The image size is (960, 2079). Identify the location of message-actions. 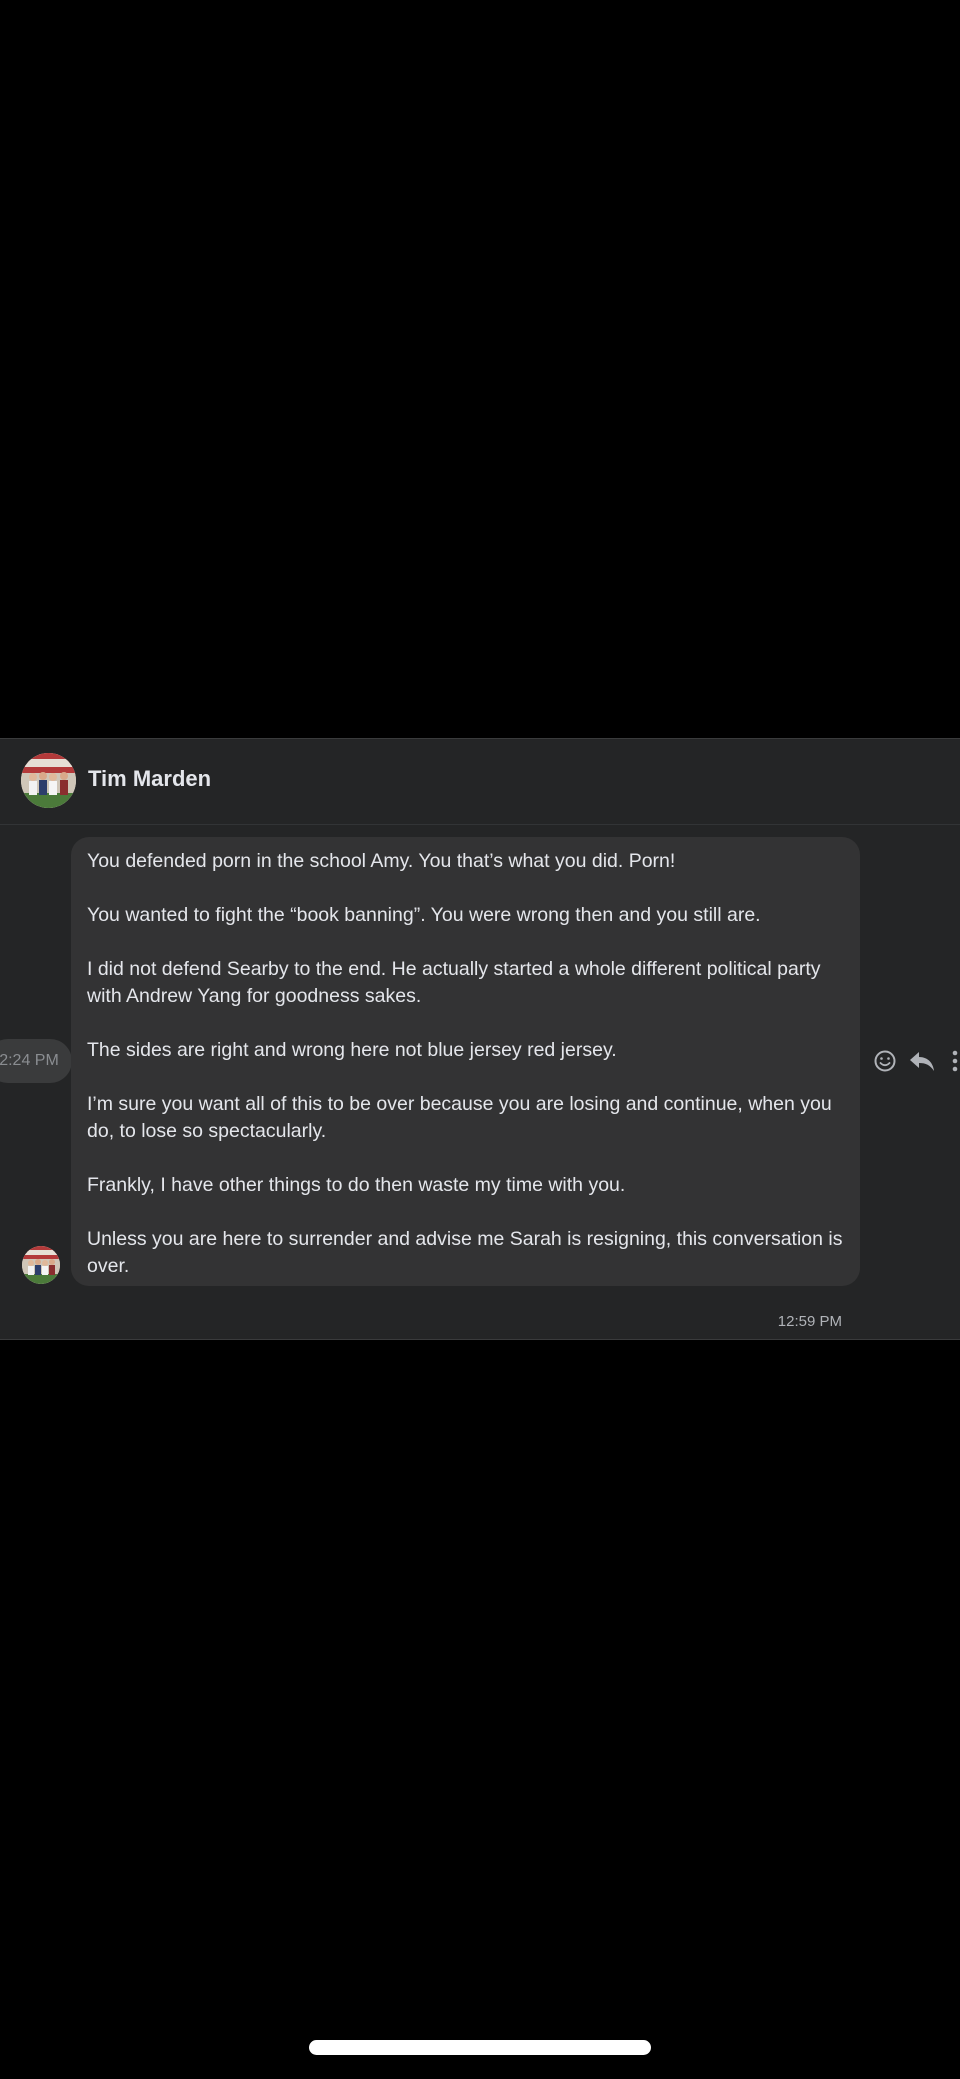
(916, 1062).